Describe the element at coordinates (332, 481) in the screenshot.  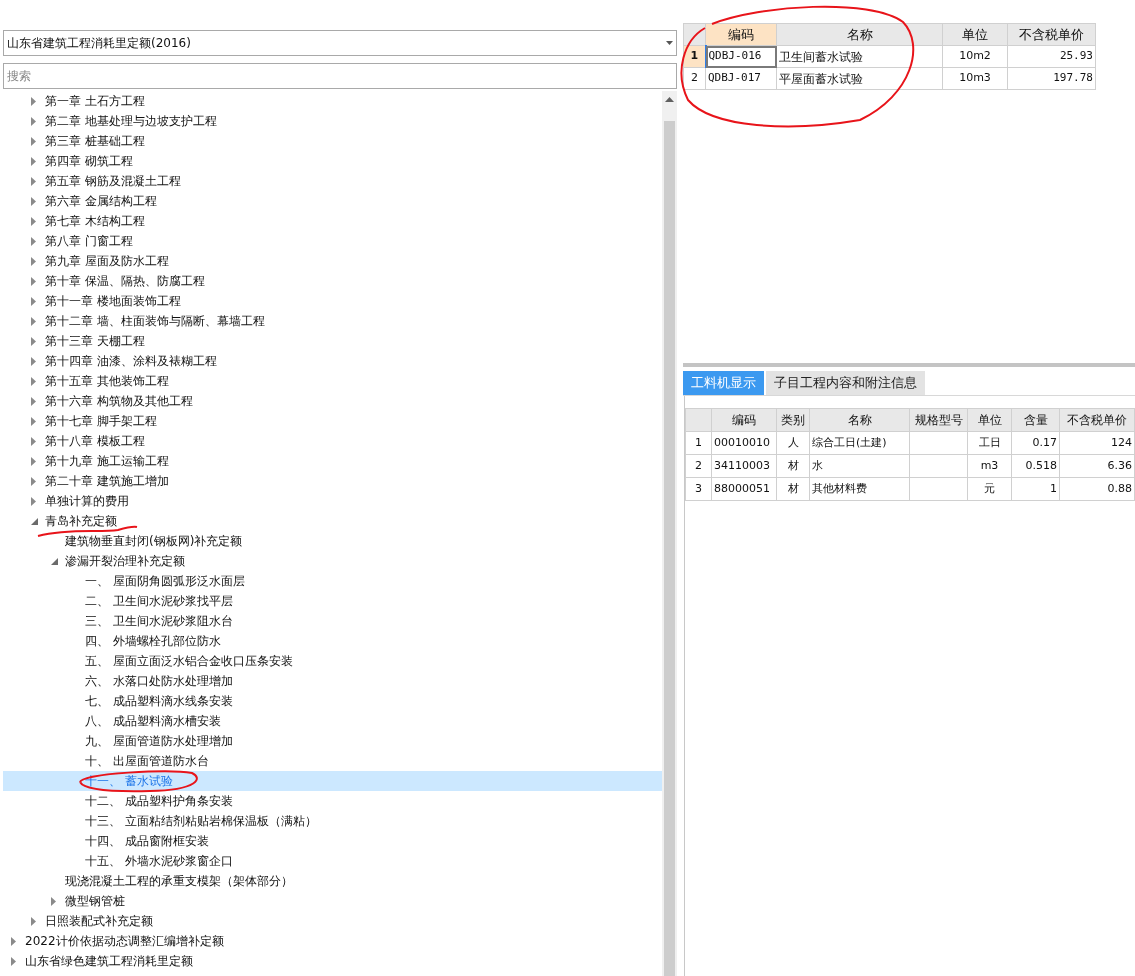
I see `tree-item: 第二十章 建筑施工增加` at that location.